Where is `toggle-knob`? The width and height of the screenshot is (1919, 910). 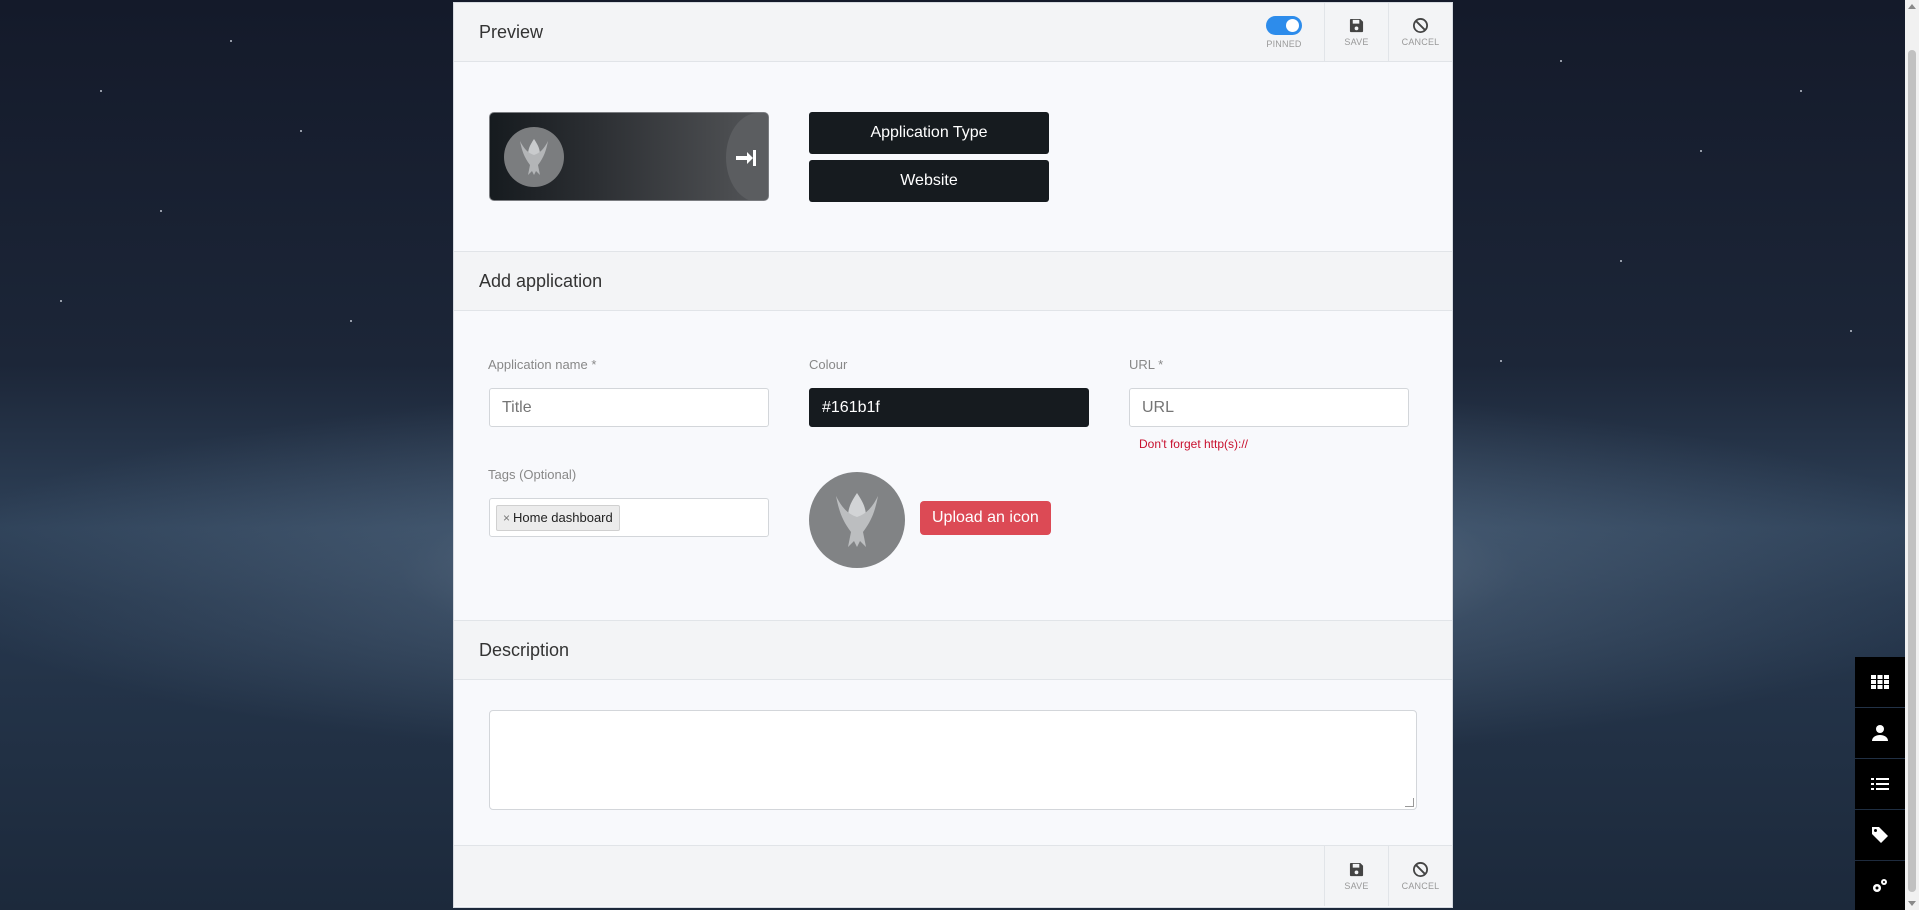 toggle-knob is located at coordinates (1292, 25).